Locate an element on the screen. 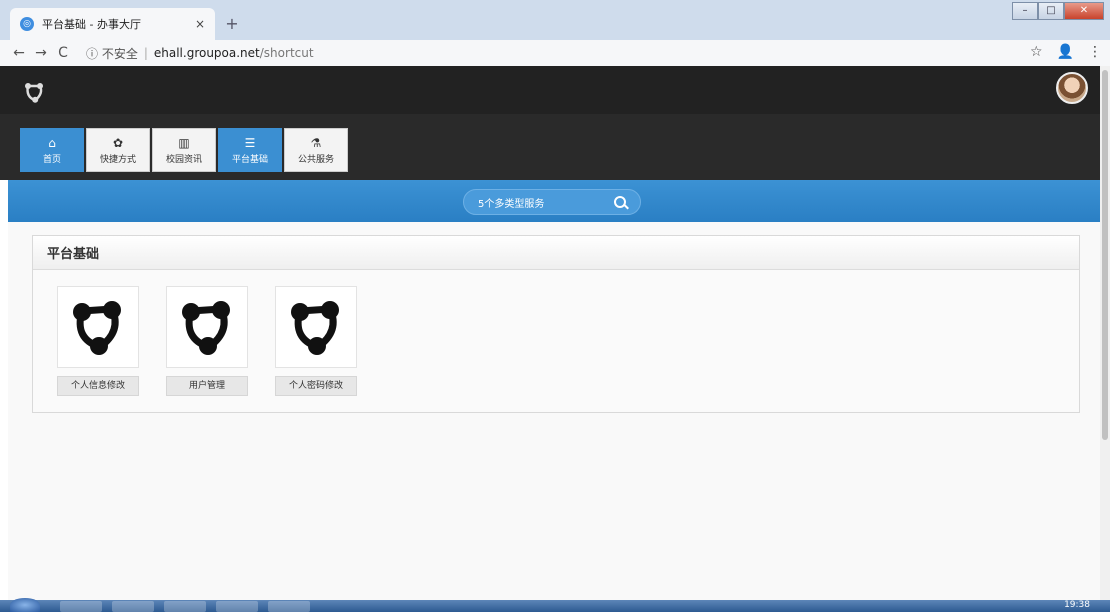 The width and height of the screenshot is (1110, 612). app-personal-info: 个人信息修改 is located at coordinates (98, 341).